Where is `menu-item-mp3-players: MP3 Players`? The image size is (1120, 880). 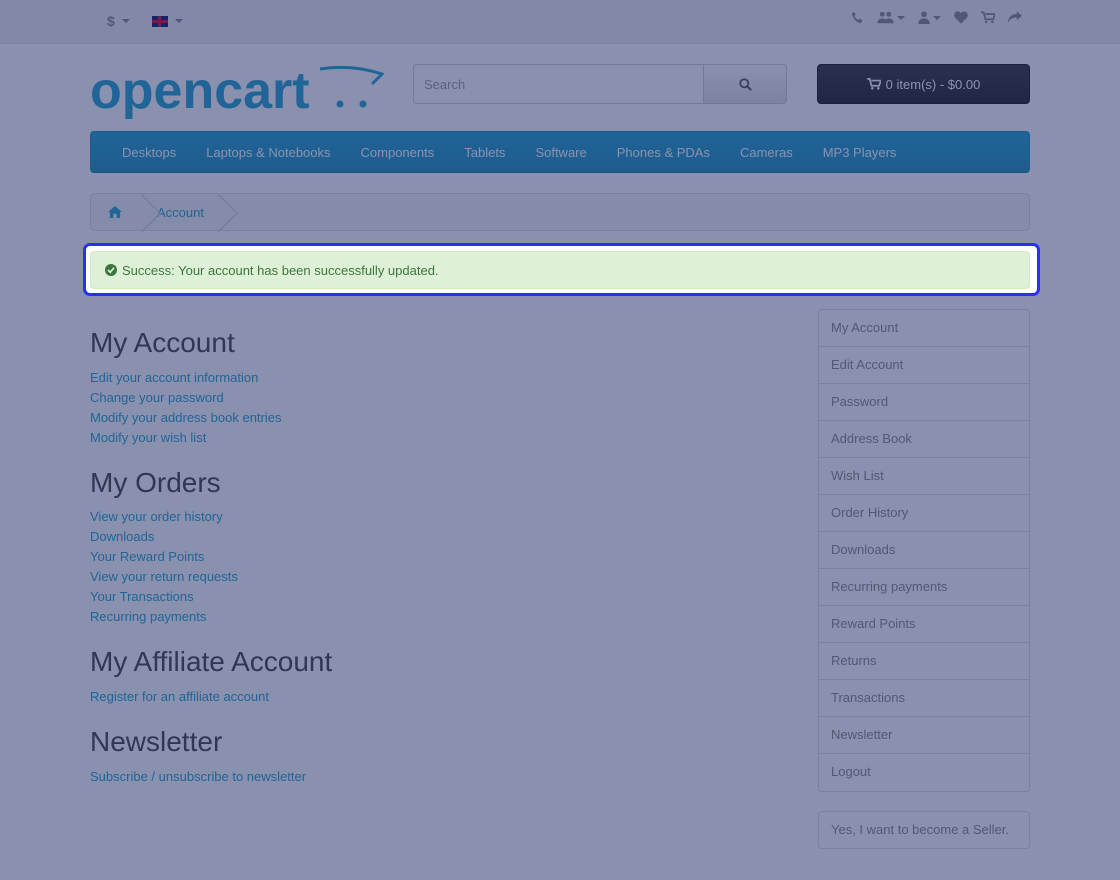
menu-item-mp3-players: MP3 Players is located at coordinates (860, 152).